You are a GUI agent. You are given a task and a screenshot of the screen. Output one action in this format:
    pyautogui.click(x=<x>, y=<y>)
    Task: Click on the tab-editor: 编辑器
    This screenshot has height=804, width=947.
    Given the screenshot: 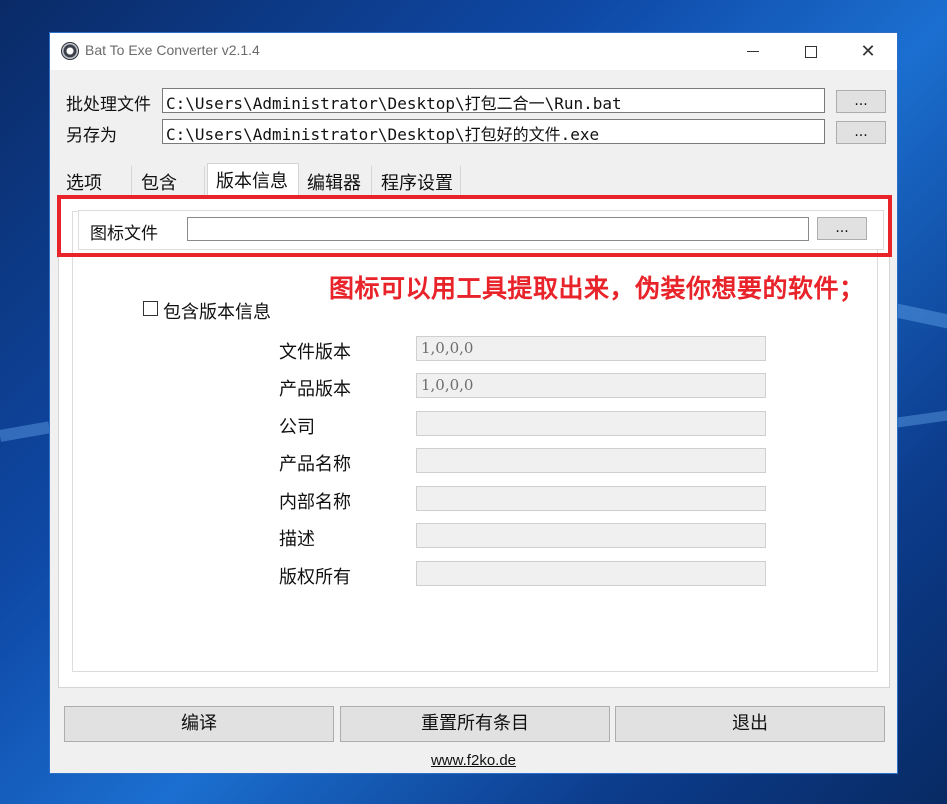 What is the action you would take?
    pyautogui.click(x=335, y=181)
    